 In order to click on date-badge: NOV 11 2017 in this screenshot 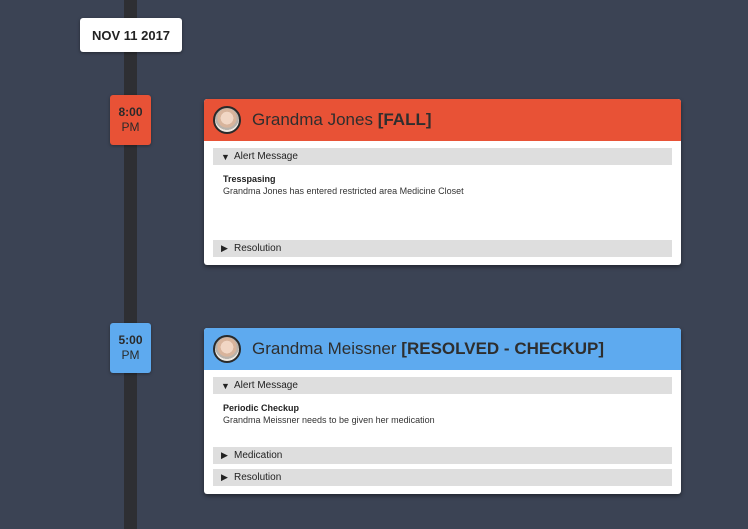, I will do `click(131, 35)`.